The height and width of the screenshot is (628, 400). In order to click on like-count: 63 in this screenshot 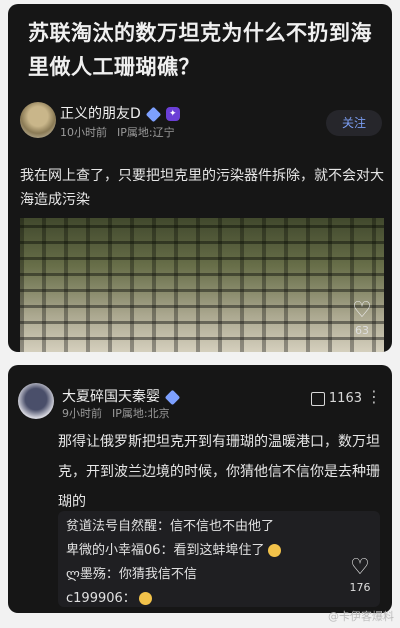, I will do `click(362, 330)`.